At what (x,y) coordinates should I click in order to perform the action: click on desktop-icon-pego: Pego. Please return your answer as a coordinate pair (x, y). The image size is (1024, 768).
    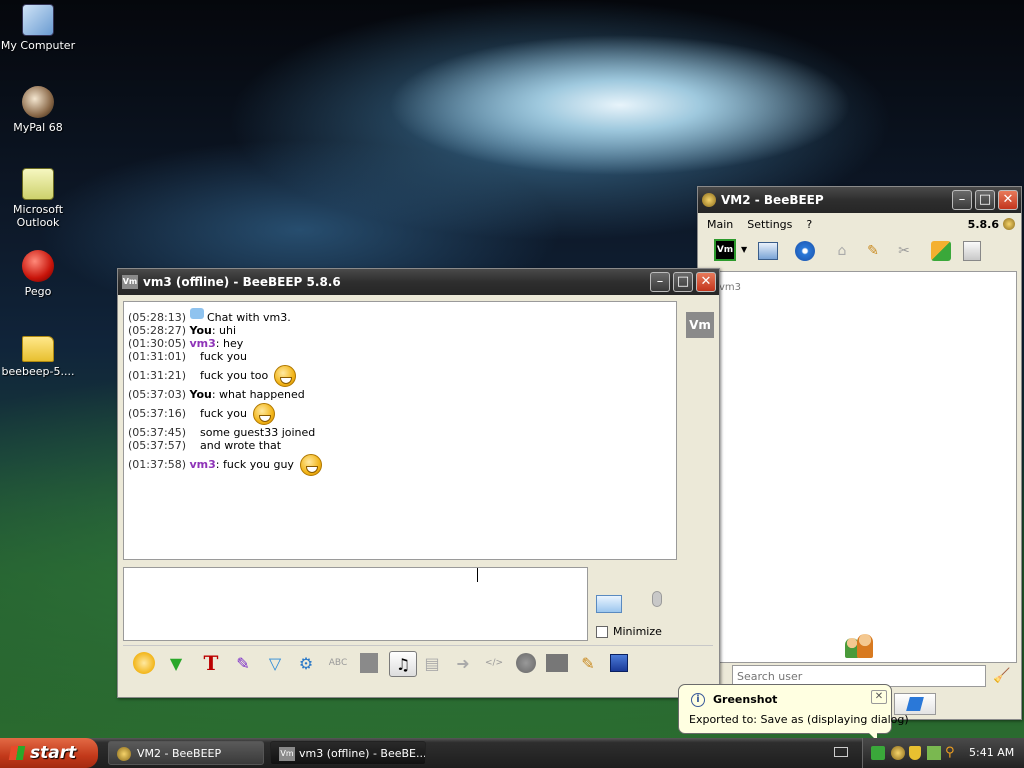
    Looking at the image, I should click on (38, 274).